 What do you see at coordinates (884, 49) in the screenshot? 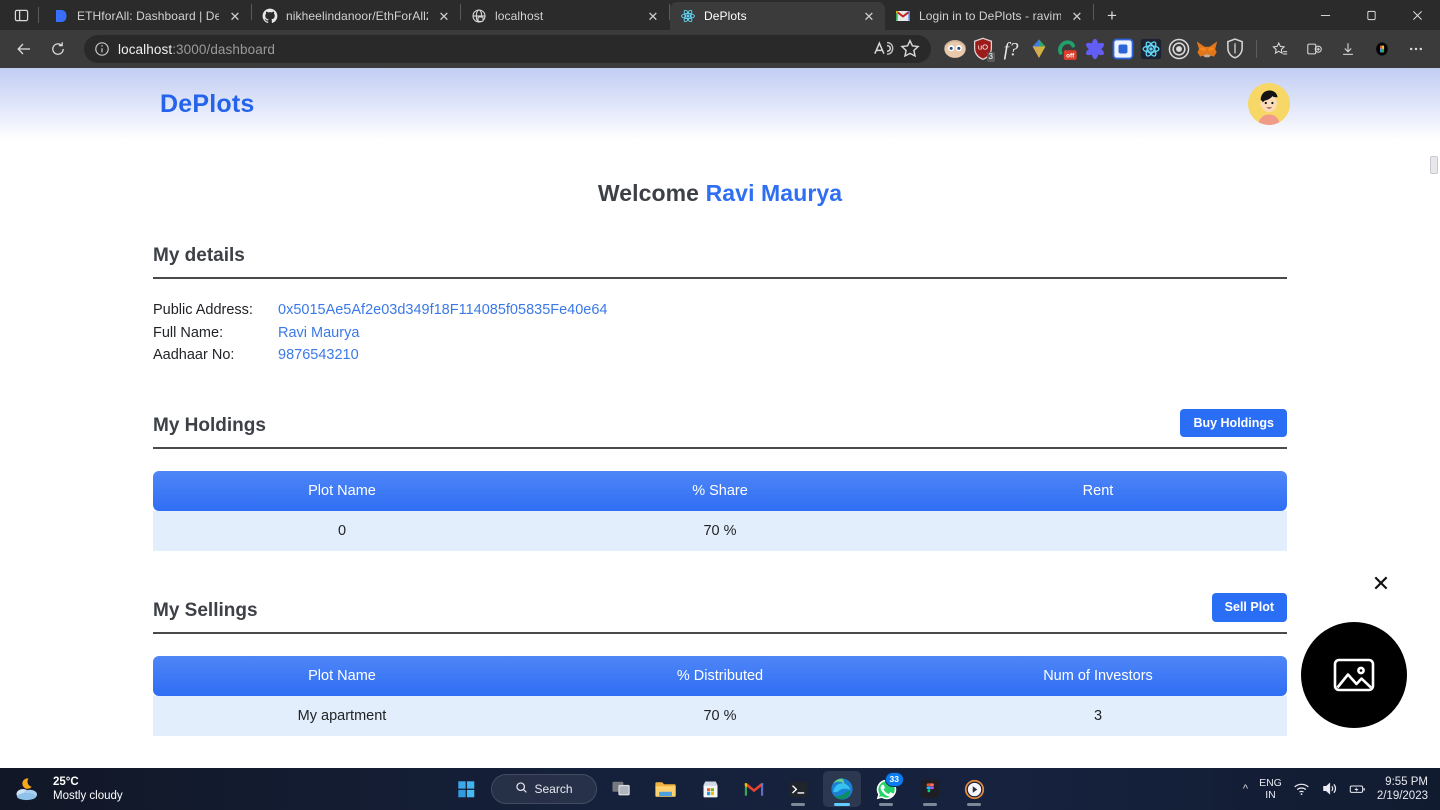
I see `read-aloud-icon` at bounding box center [884, 49].